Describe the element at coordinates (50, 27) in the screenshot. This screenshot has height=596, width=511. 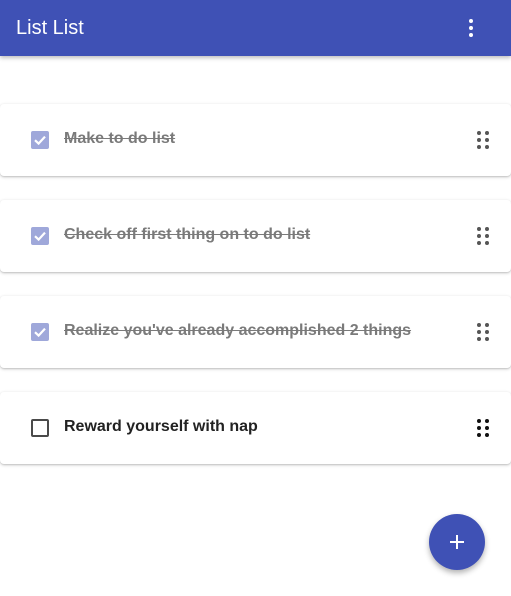
I see `app-title: List List` at that location.